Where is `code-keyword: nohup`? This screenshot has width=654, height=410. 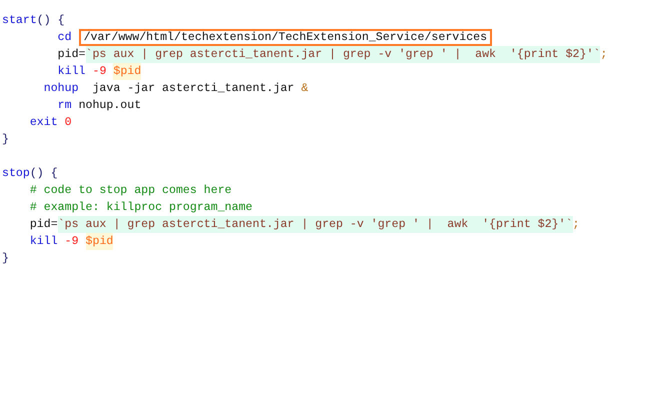
code-keyword: nohup is located at coordinates (61, 89).